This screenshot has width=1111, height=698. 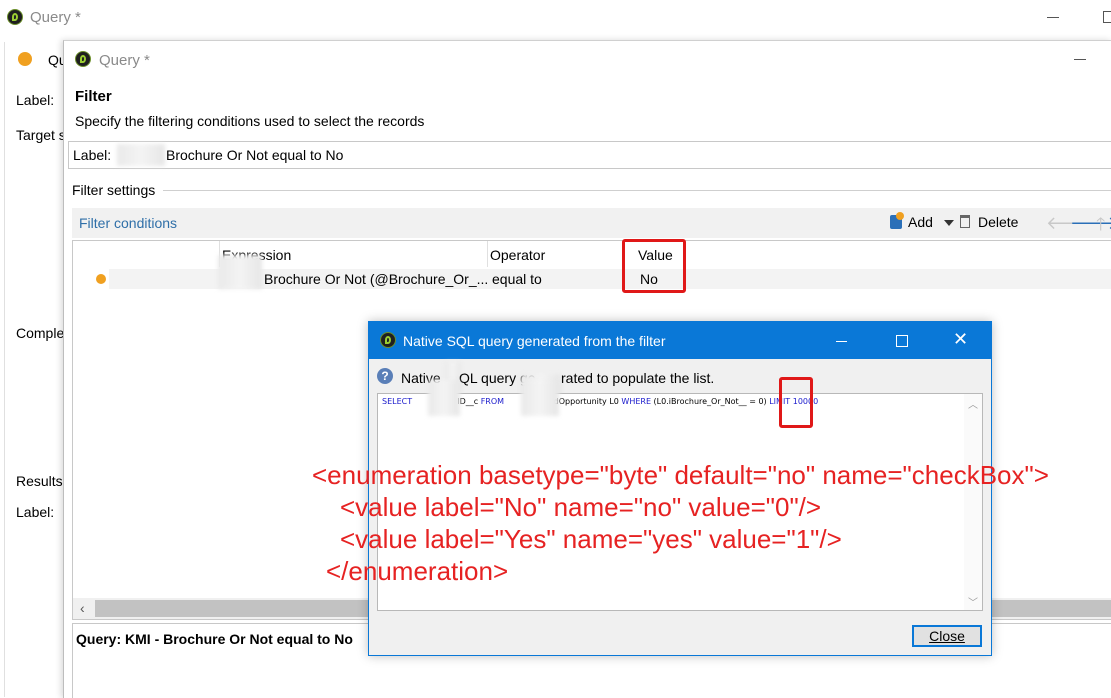 I want to click on sql-select: SELECT, so click(x=397, y=401).